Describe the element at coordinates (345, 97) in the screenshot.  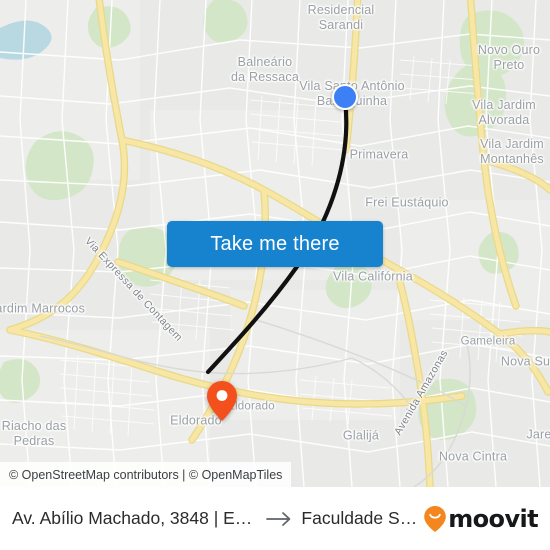
I see `origin-dot-icon` at that location.